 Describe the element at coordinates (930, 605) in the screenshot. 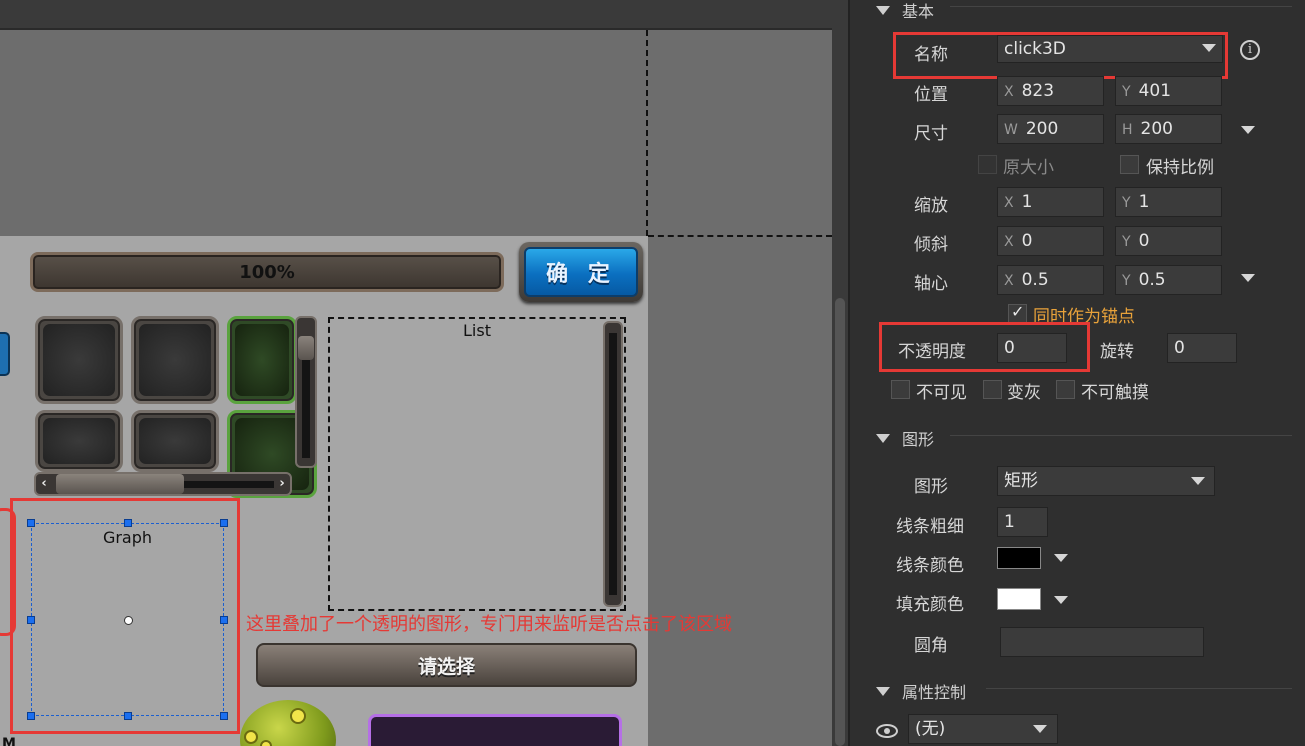

I see `fill-color-label: 填充颜色` at that location.